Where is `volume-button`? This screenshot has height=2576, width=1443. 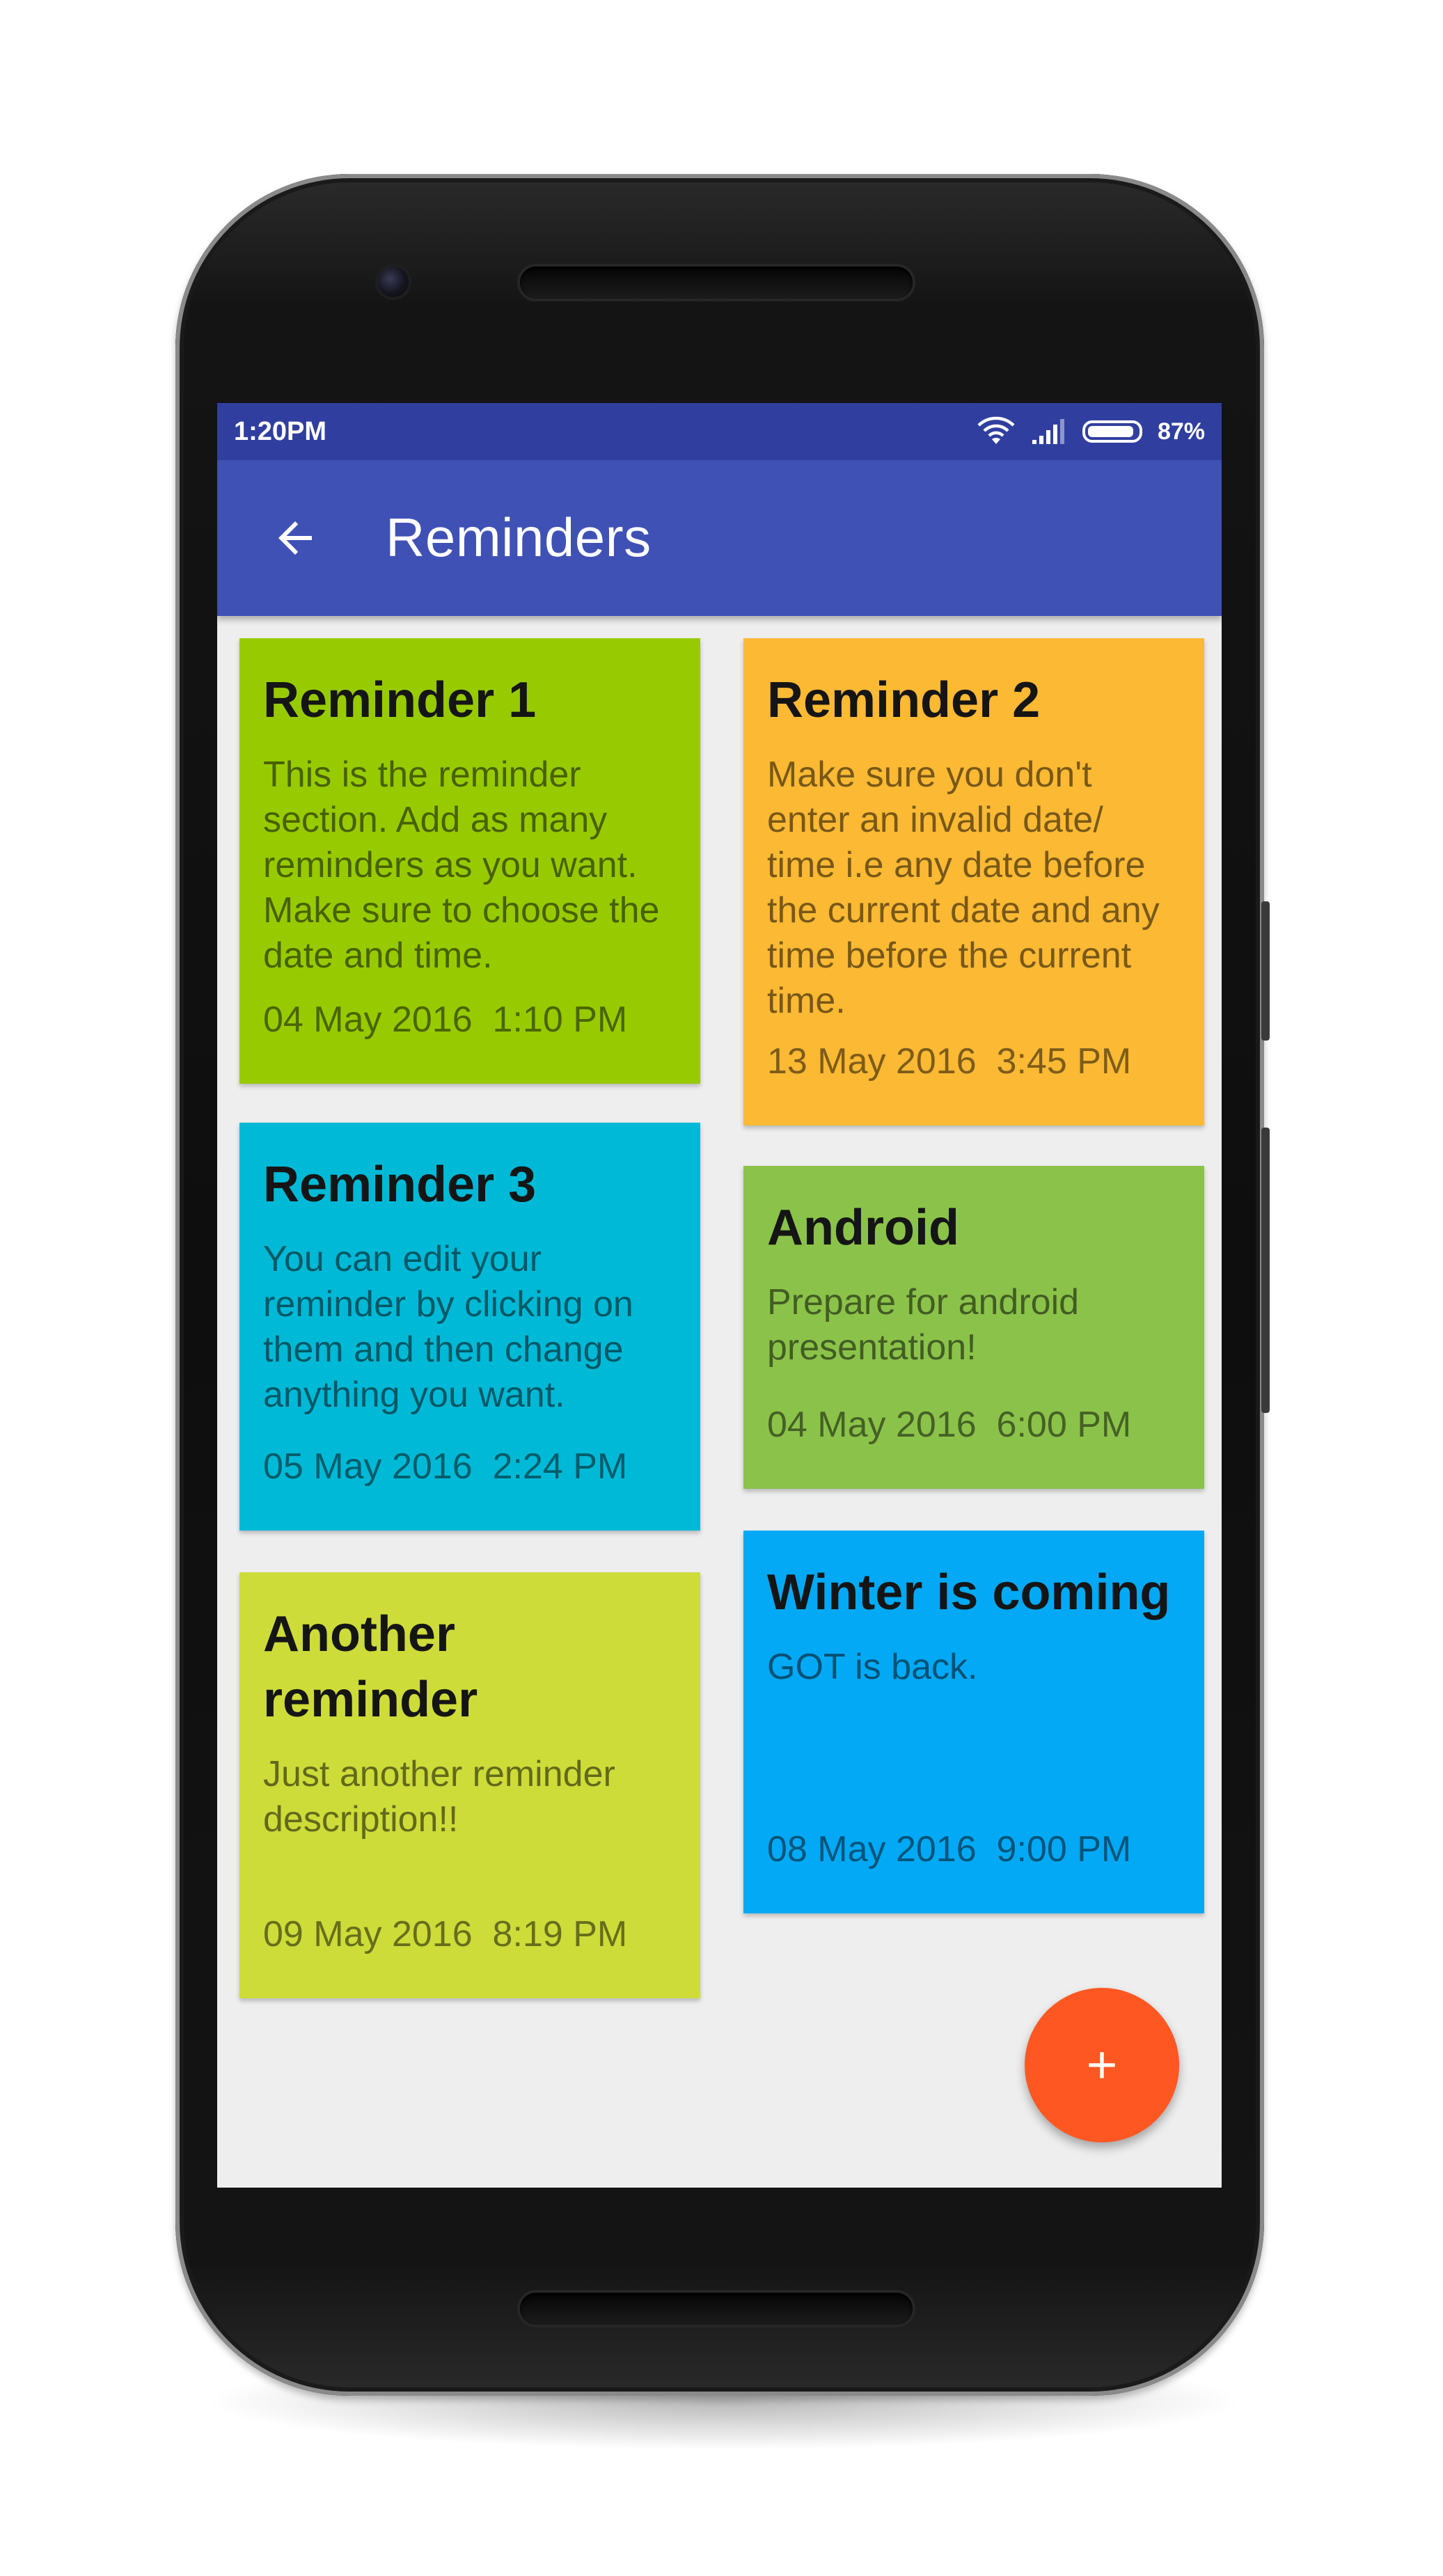 volume-button is located at coordinates (1265, 1270).